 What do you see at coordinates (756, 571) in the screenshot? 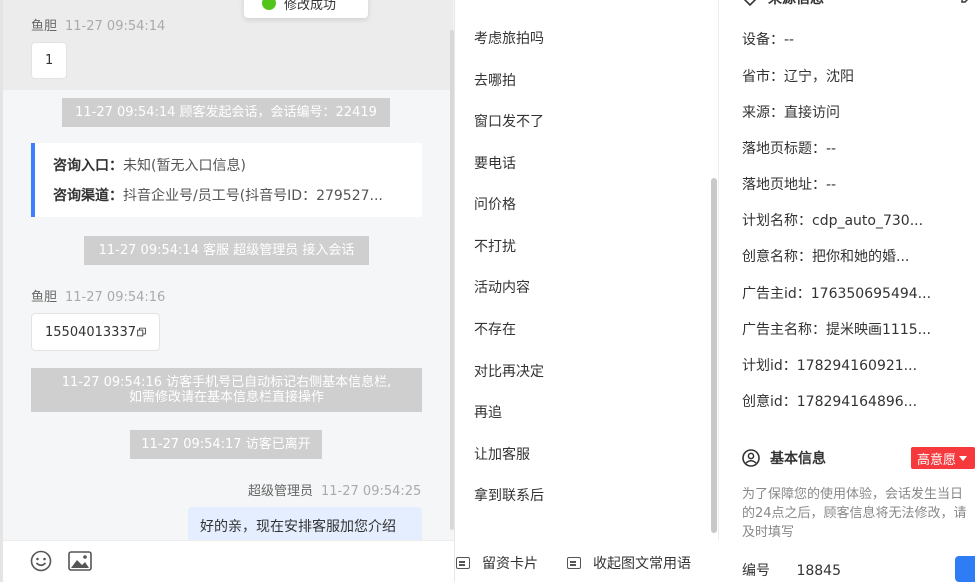
I see `customer-id-label: 编号` at bounding box center [756, 571].